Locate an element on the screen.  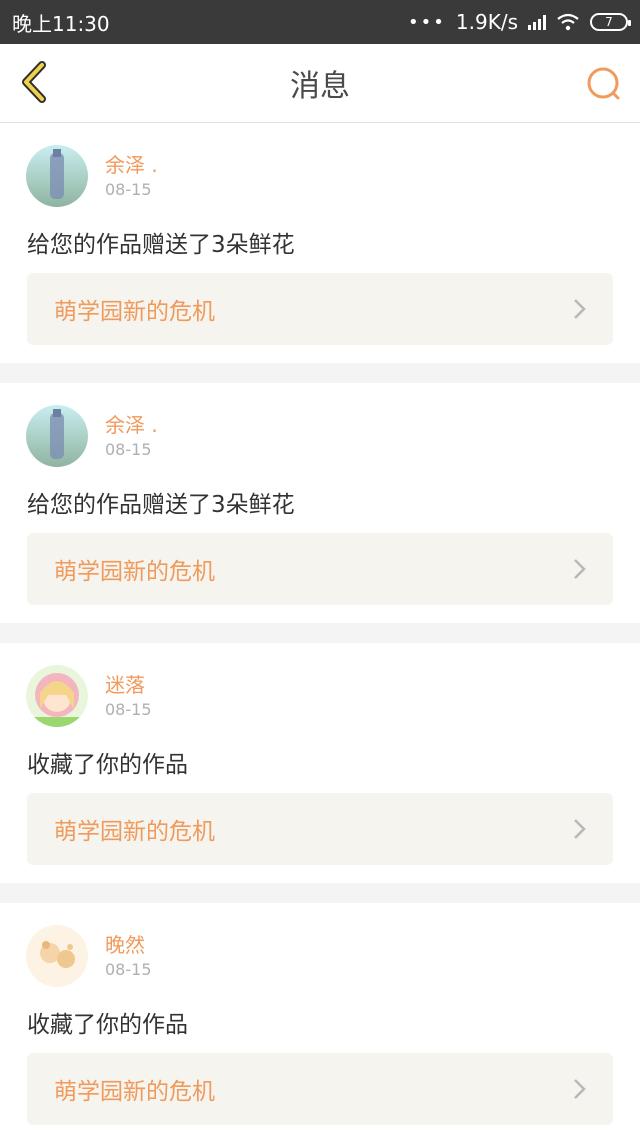
status-time: 晚上11:30 is located at coordinates (61, 23).